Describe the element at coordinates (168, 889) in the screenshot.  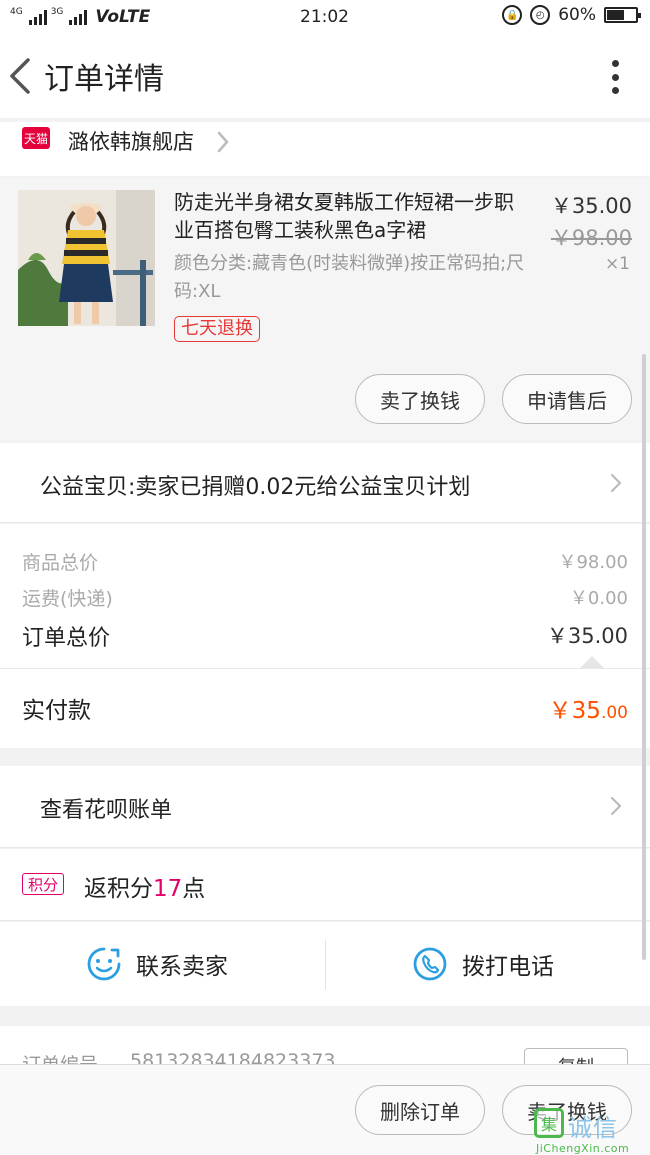
I see `points-value: 17` at that location.